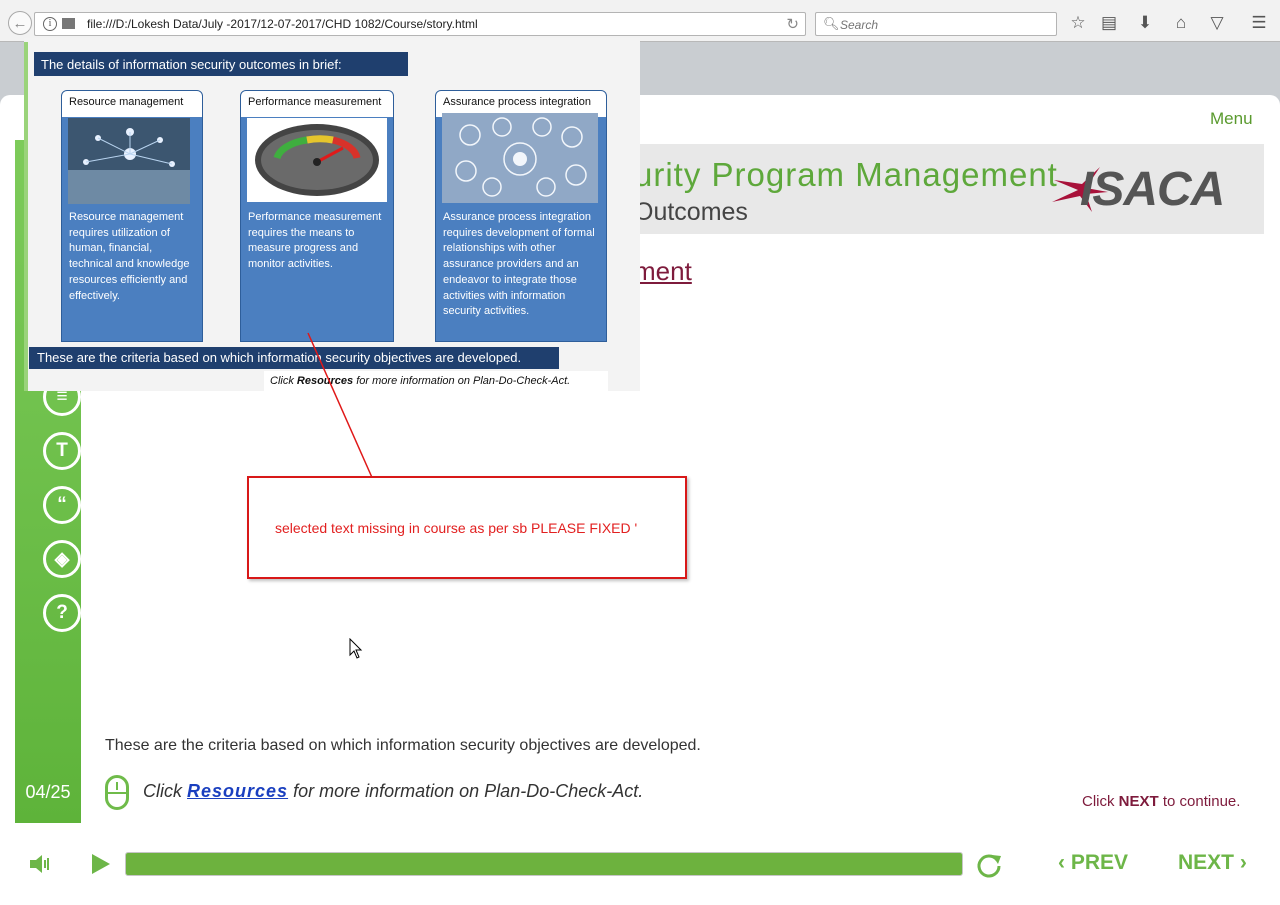  What do you see at coordinates (101, 864) in the screenshot?
I see `play-icon` at bounding box center [101, 864].